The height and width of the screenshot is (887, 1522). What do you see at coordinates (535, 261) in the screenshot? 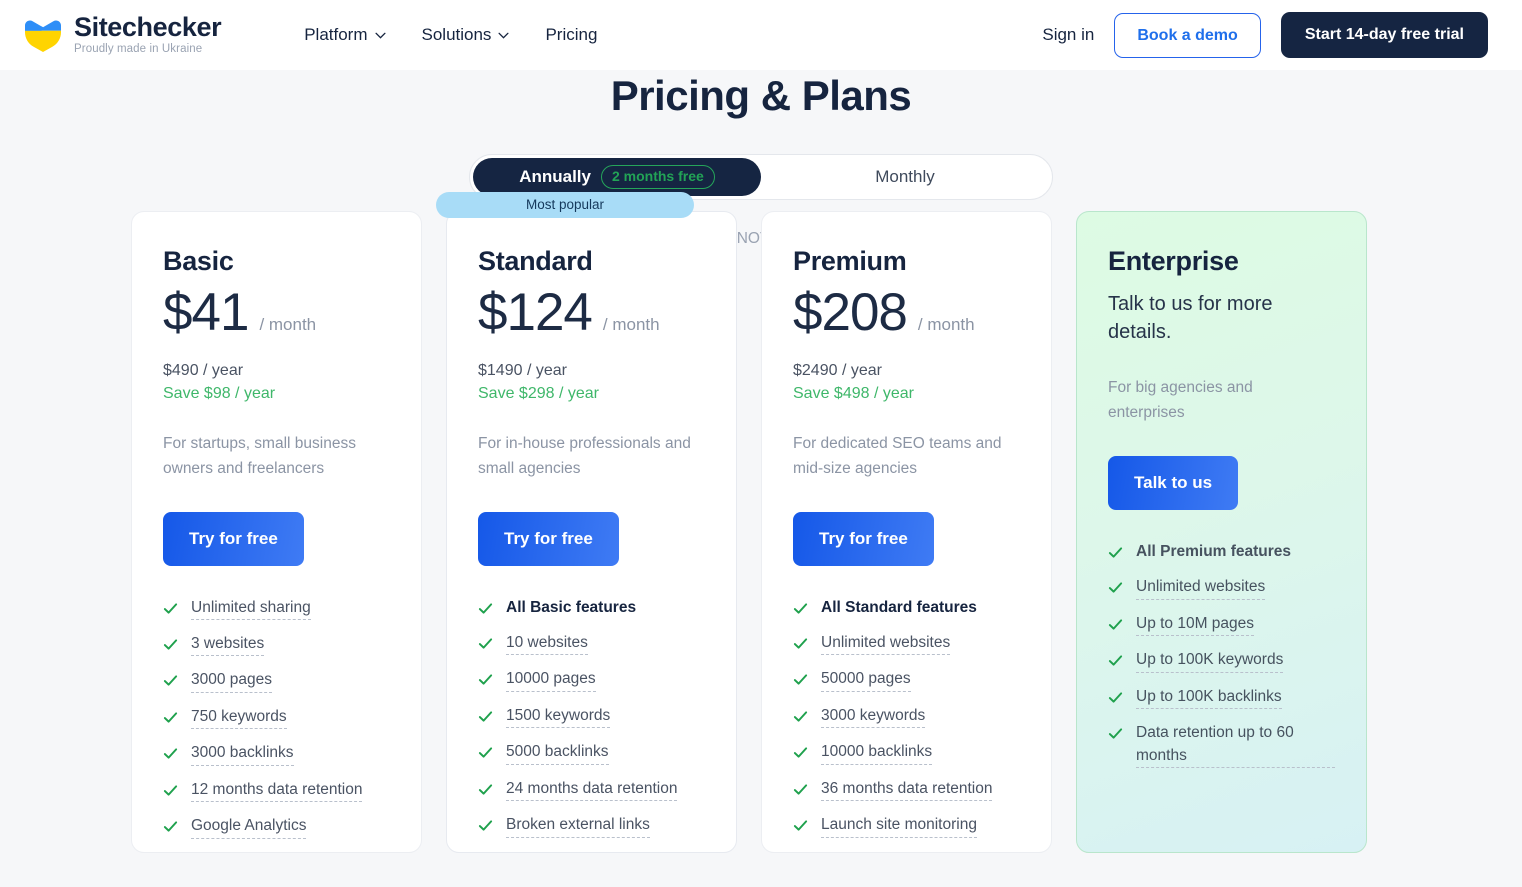
I see `plan-name: Standard` at bounding box center [535, 261].